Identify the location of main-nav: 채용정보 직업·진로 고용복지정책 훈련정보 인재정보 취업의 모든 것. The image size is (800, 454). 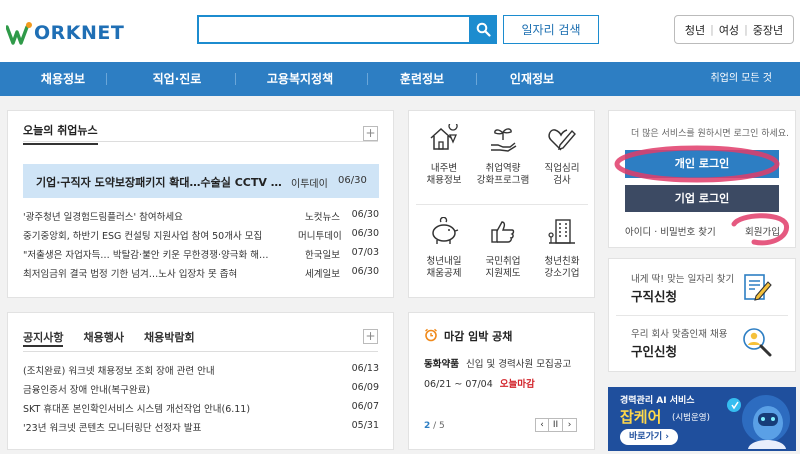
(400, 79).